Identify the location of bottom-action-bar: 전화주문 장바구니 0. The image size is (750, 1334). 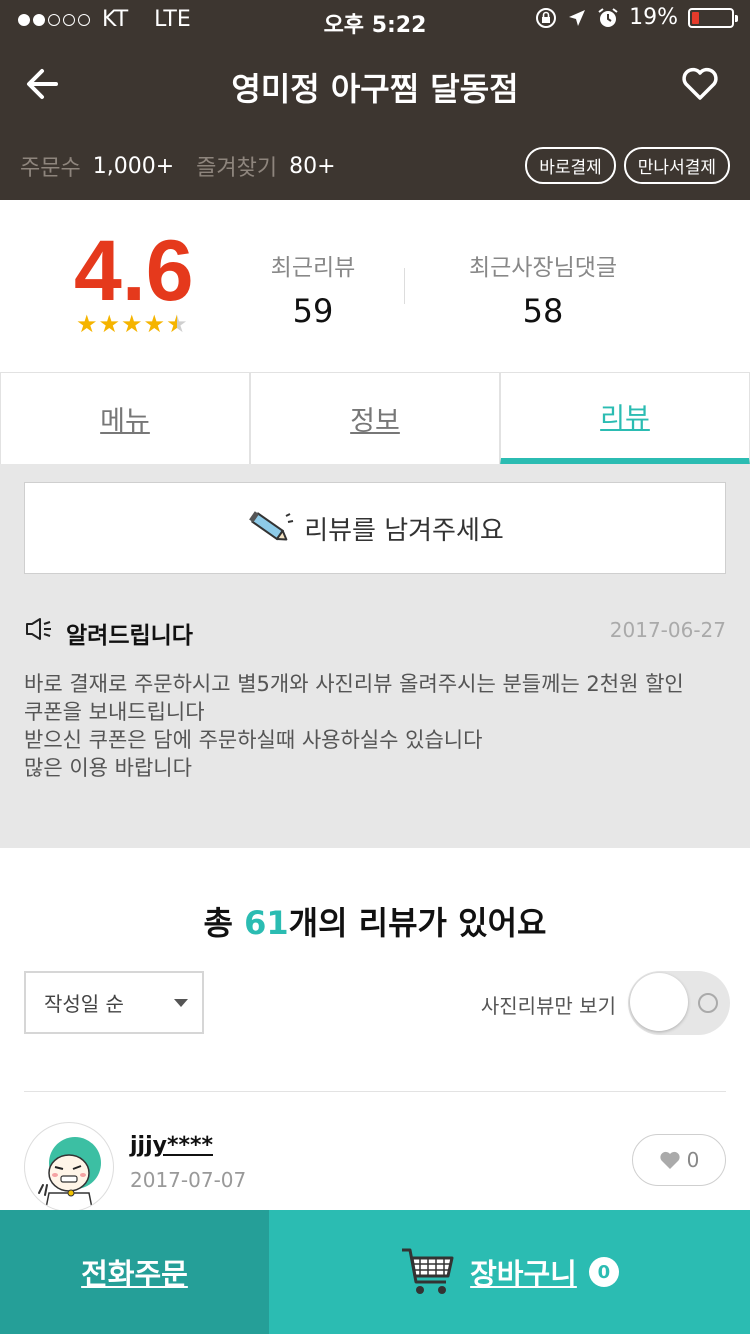
(375, 1272).